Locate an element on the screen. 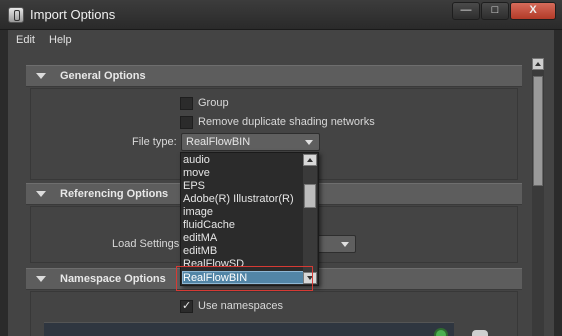 The image size is (562, 336). namespace-options-title: Namespace Options is located at coordinates (113, 279).